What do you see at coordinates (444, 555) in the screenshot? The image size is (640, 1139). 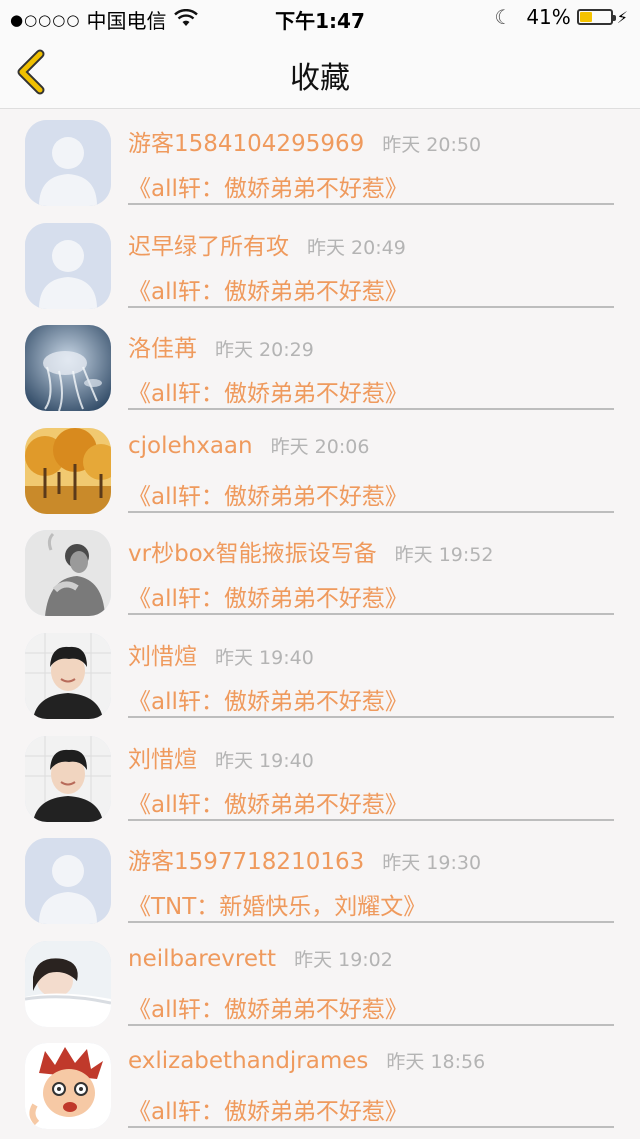 I see `timestamp: 昨天 19:52` at bounding box center [444, 555].